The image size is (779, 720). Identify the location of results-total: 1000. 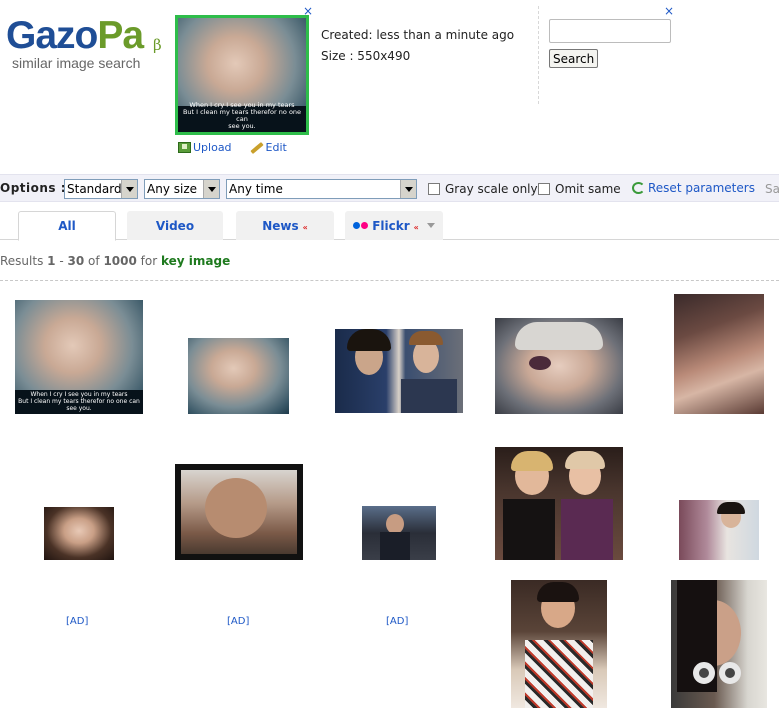
(120, 261).